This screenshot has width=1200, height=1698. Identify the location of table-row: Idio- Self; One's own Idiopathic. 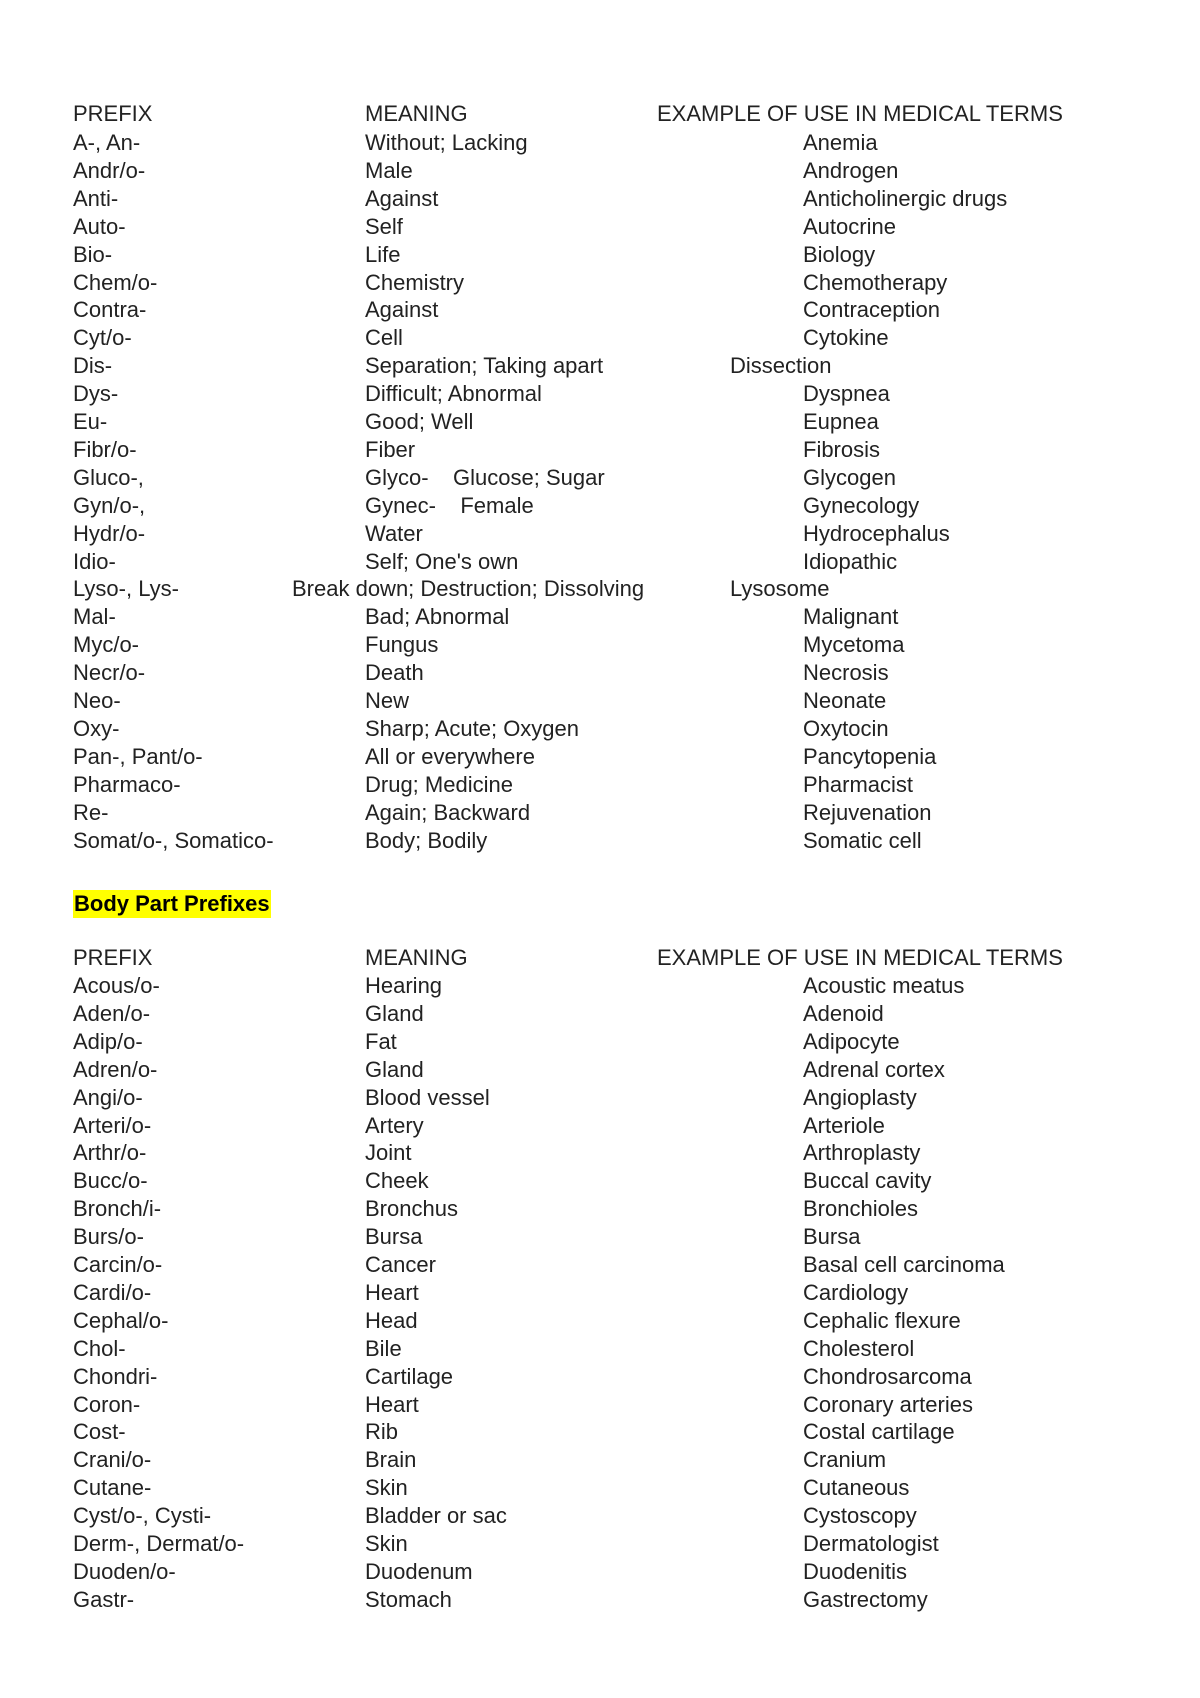
(600, 562).